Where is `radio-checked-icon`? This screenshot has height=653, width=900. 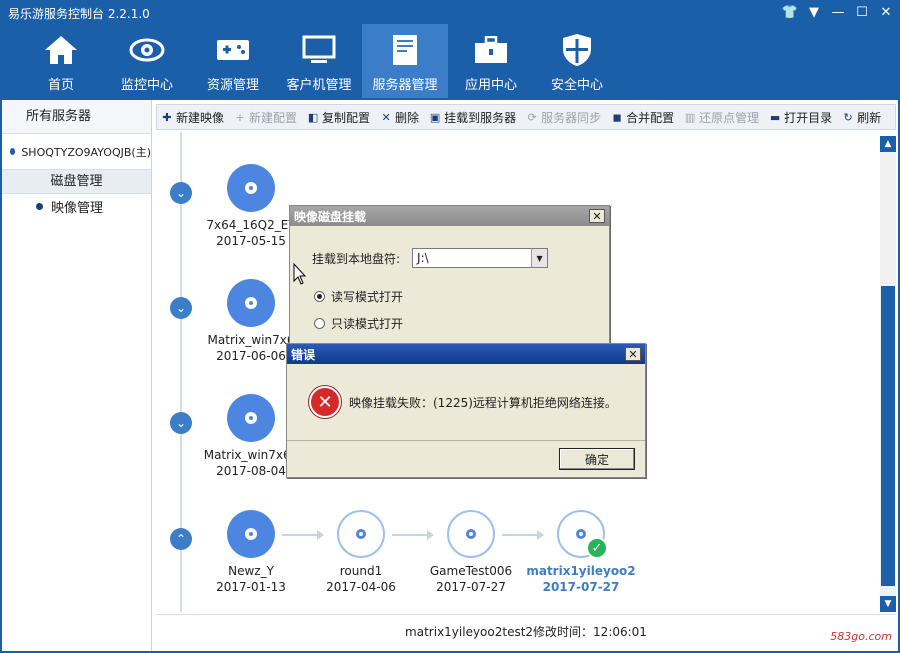 radio-checked-icon is located at coordinates (319, 296).